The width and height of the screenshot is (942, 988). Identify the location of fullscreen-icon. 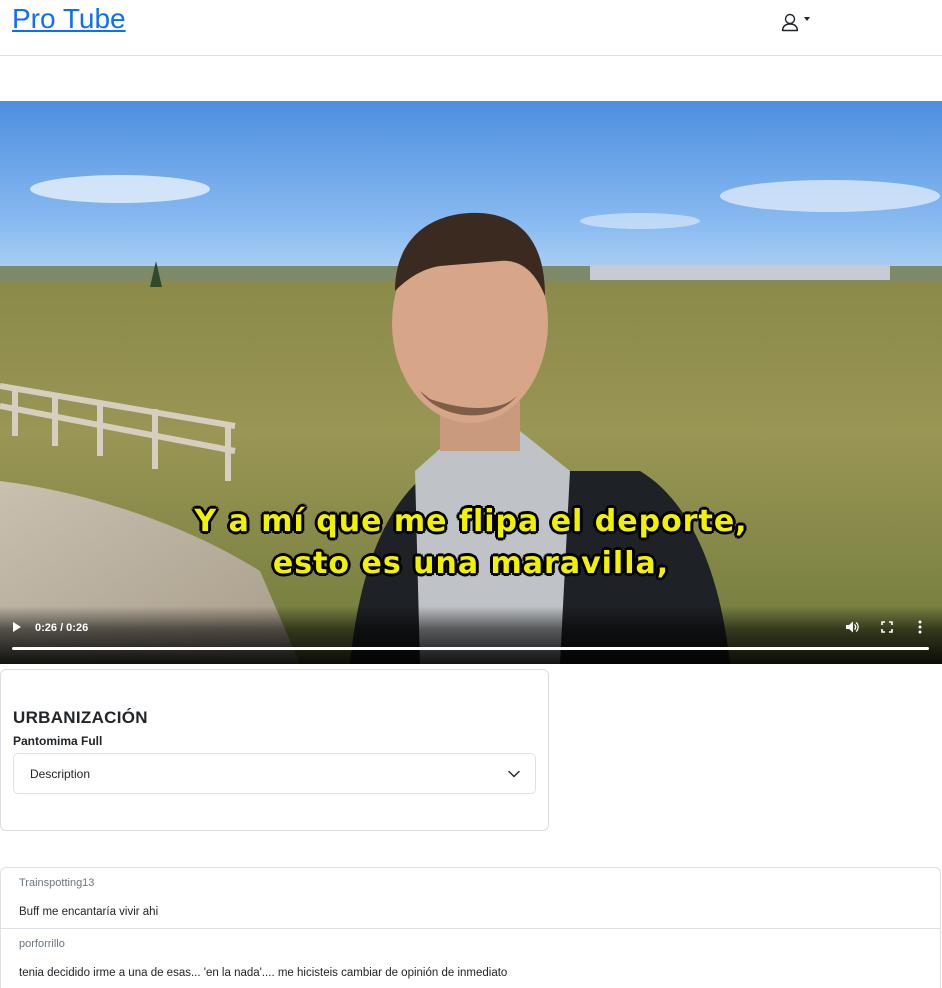
(887, 629).